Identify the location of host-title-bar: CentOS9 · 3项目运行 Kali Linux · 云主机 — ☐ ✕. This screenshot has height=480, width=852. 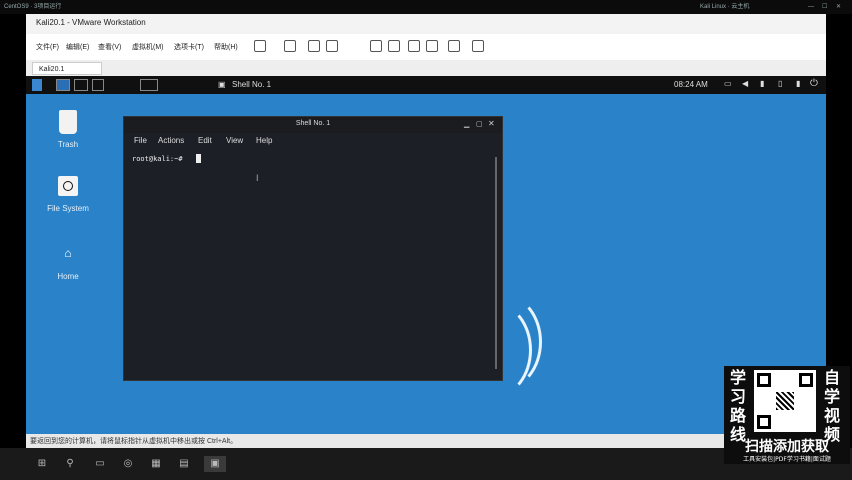
(426, 7).